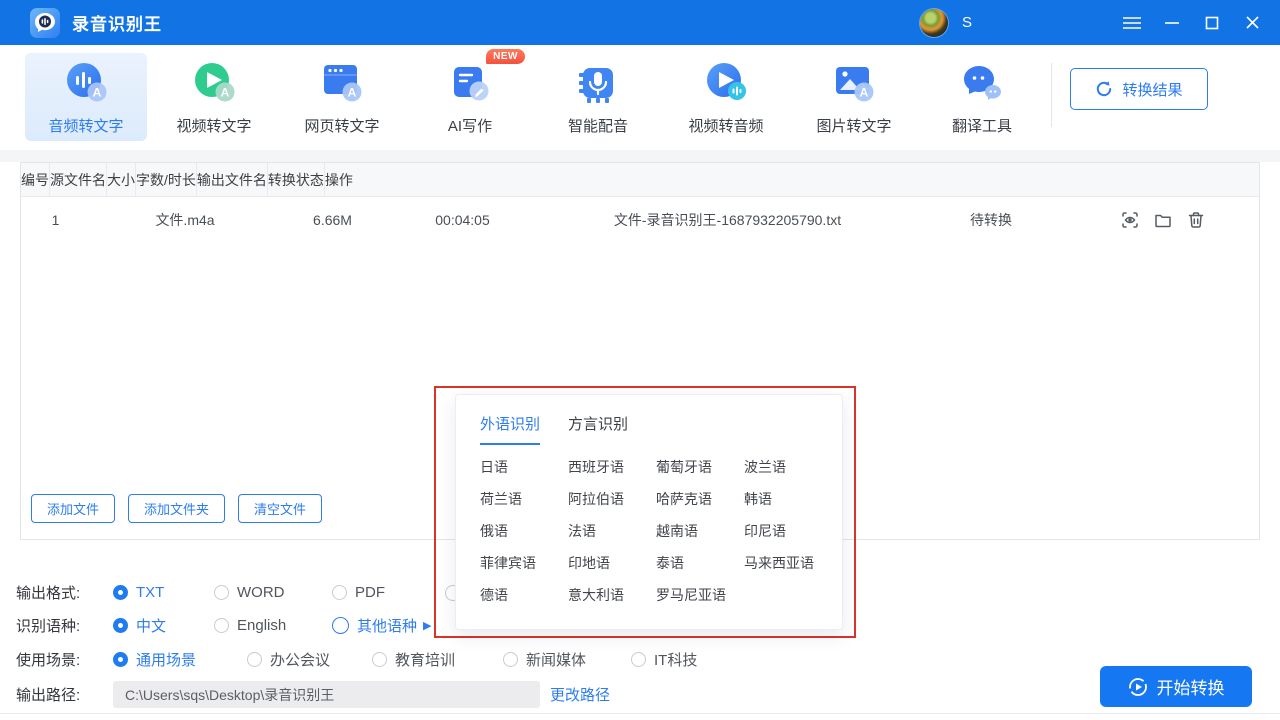 The width and height of the screenshot is (1280, 720). Describe the element at coordinates (117, 24) in the screenshot. I see `app-title: 录音识别王` at that location.